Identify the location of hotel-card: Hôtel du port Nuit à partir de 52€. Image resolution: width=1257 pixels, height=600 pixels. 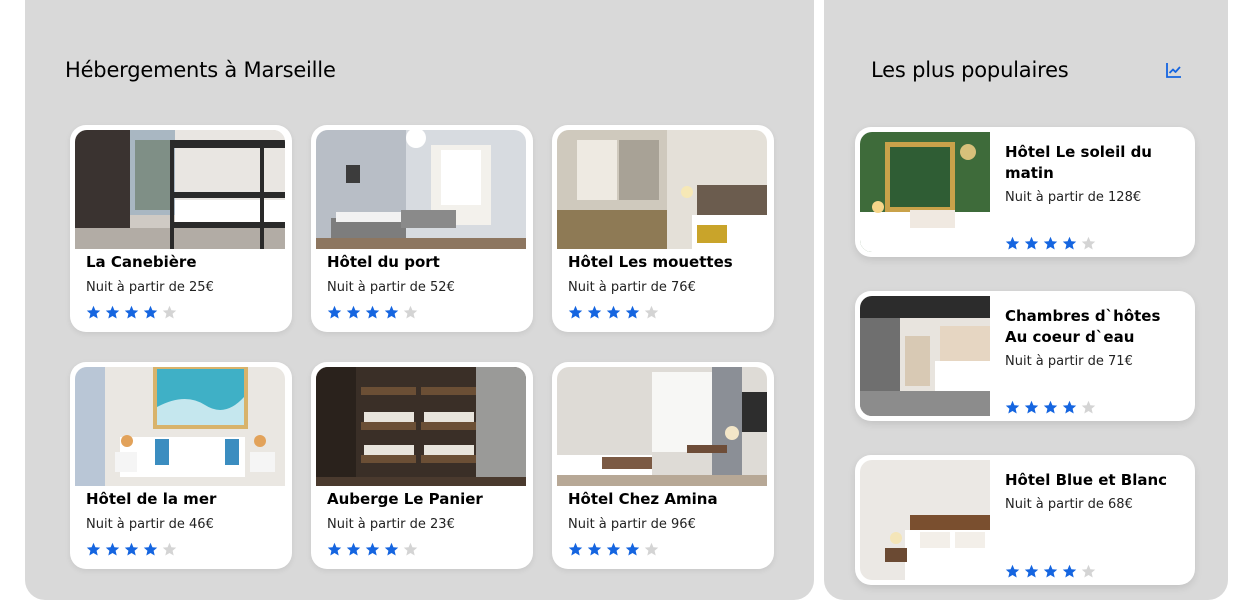
(422, 228).